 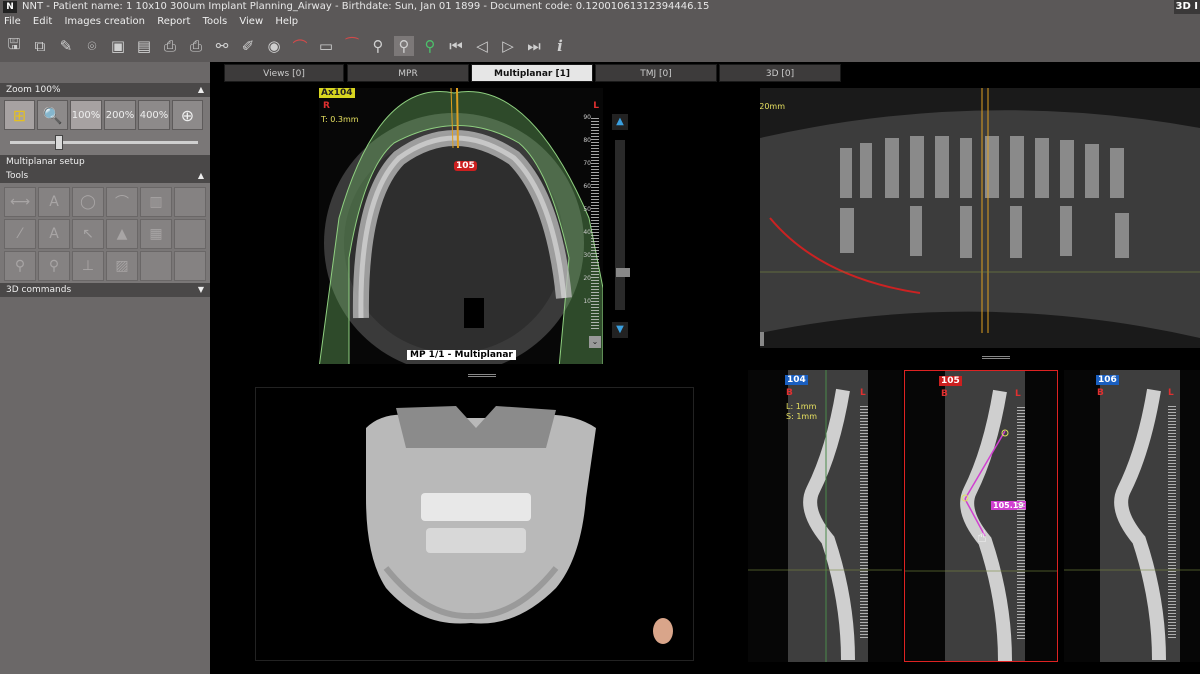 What do you see at coordinates (430, 46) in the screenshot?
I see `implant-add-icon: ⚲` at bounding box center [430, 46].